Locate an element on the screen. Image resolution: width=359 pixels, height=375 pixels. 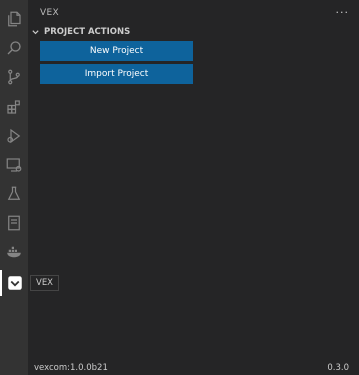
sidebar-title: VEX is located at coordinates (49, 13).